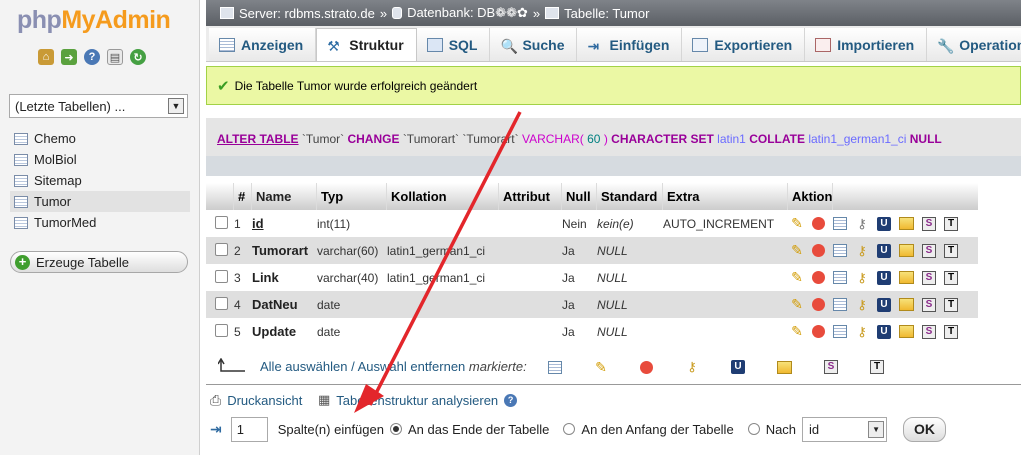 This screenshot has width=1021, height=455. Describe the element at coordinates (100, 222) in the screenshot. I see `nav-table-tumormed: TumorMed` at that location.